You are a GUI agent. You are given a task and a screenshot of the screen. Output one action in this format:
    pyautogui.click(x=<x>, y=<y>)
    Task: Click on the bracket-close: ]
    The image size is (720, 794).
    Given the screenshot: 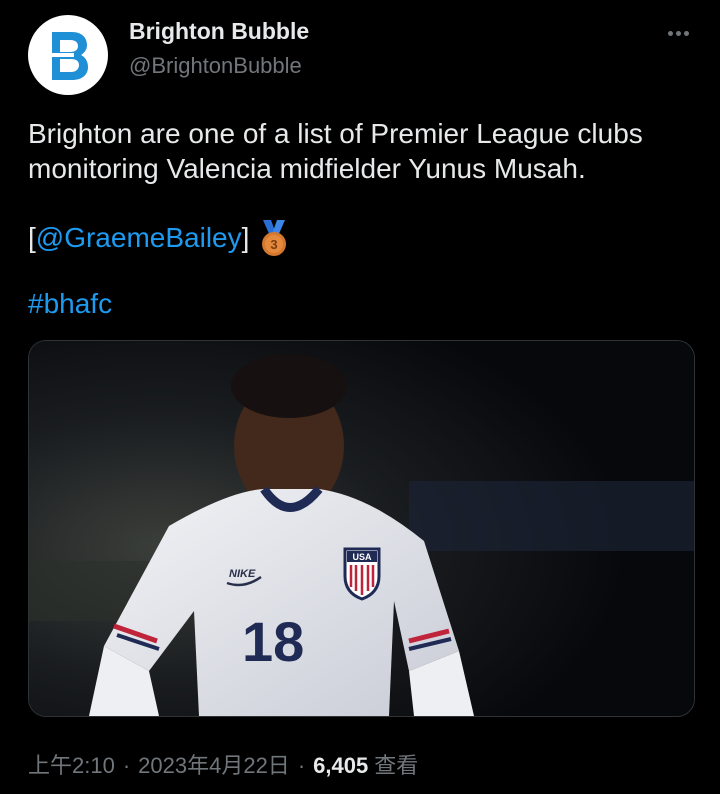 What is the action you would take?
    pyautogui.click(x=245, y=237)
    